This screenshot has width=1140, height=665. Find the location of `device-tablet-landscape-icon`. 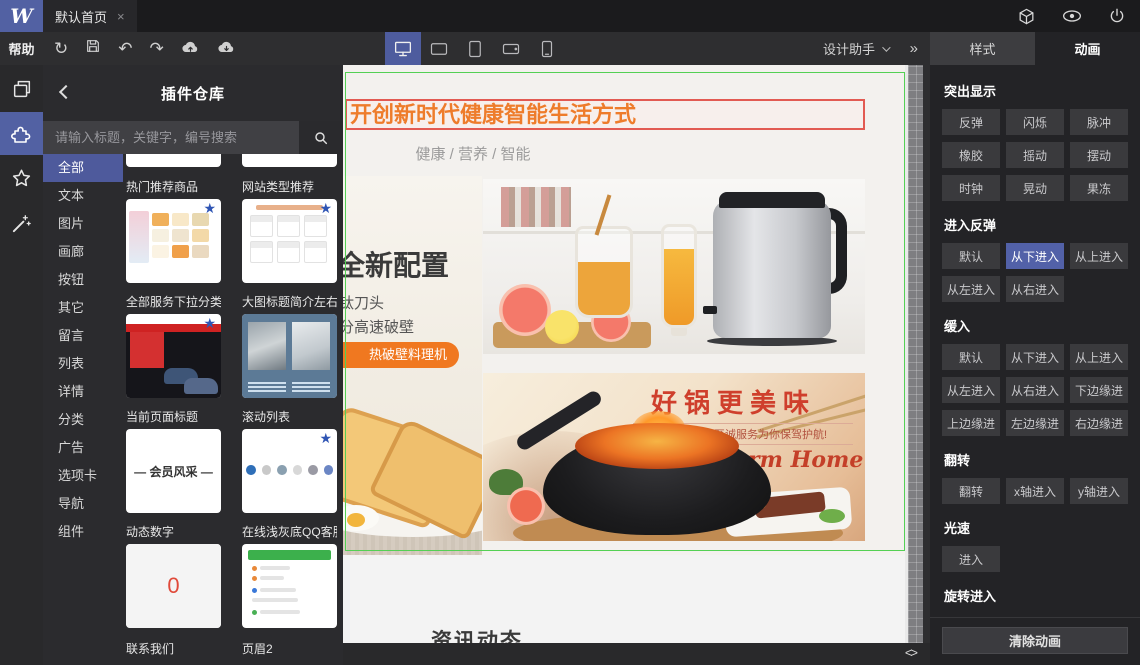

device-tablet-landscape-icon is located at coordinates (439, 48).